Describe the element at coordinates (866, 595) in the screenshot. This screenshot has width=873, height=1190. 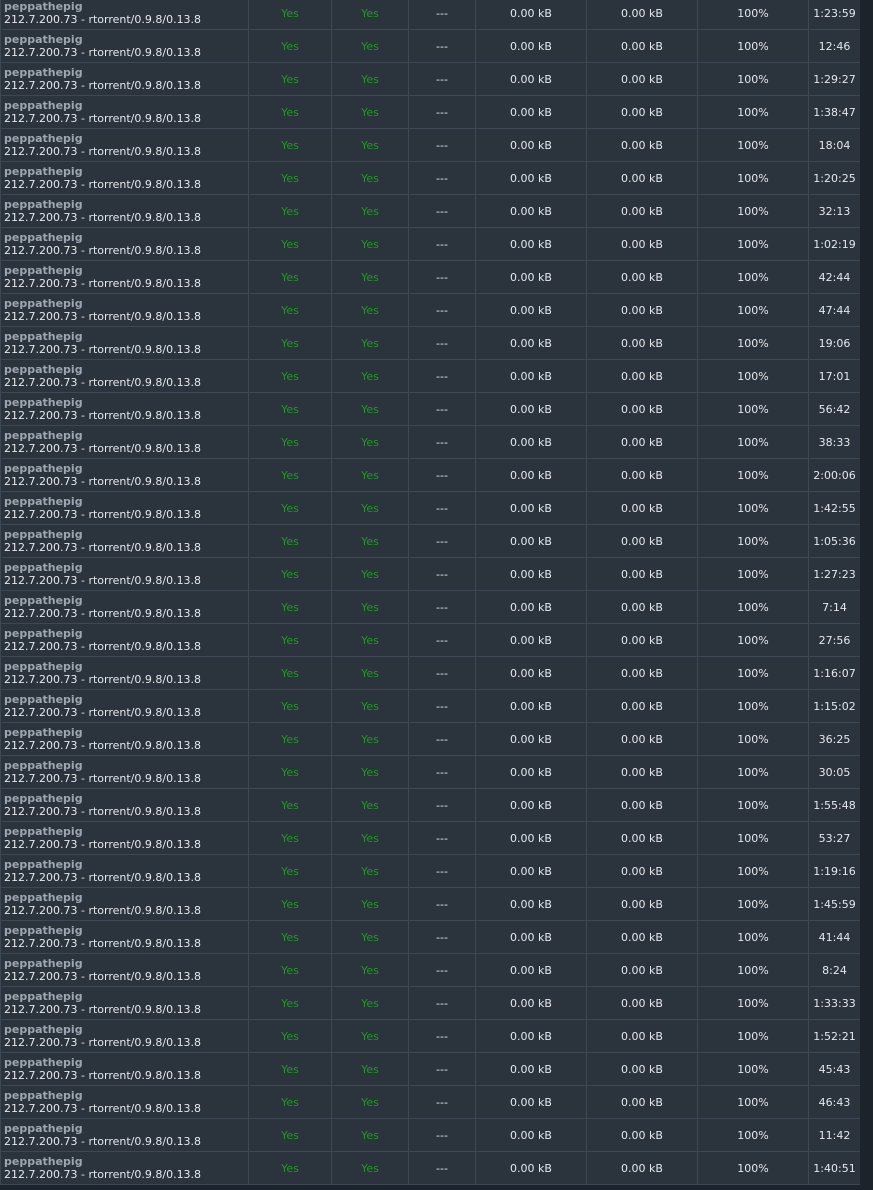
I see `scroll-track` at that location.